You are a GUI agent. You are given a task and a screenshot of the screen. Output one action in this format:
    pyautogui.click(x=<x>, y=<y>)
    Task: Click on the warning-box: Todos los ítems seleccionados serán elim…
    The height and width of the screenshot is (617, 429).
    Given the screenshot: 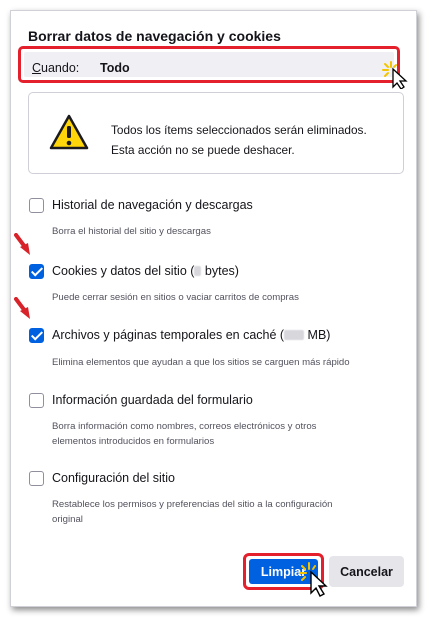 What is the action you would take?
    pyautogui.click(x=216, y=133)
    